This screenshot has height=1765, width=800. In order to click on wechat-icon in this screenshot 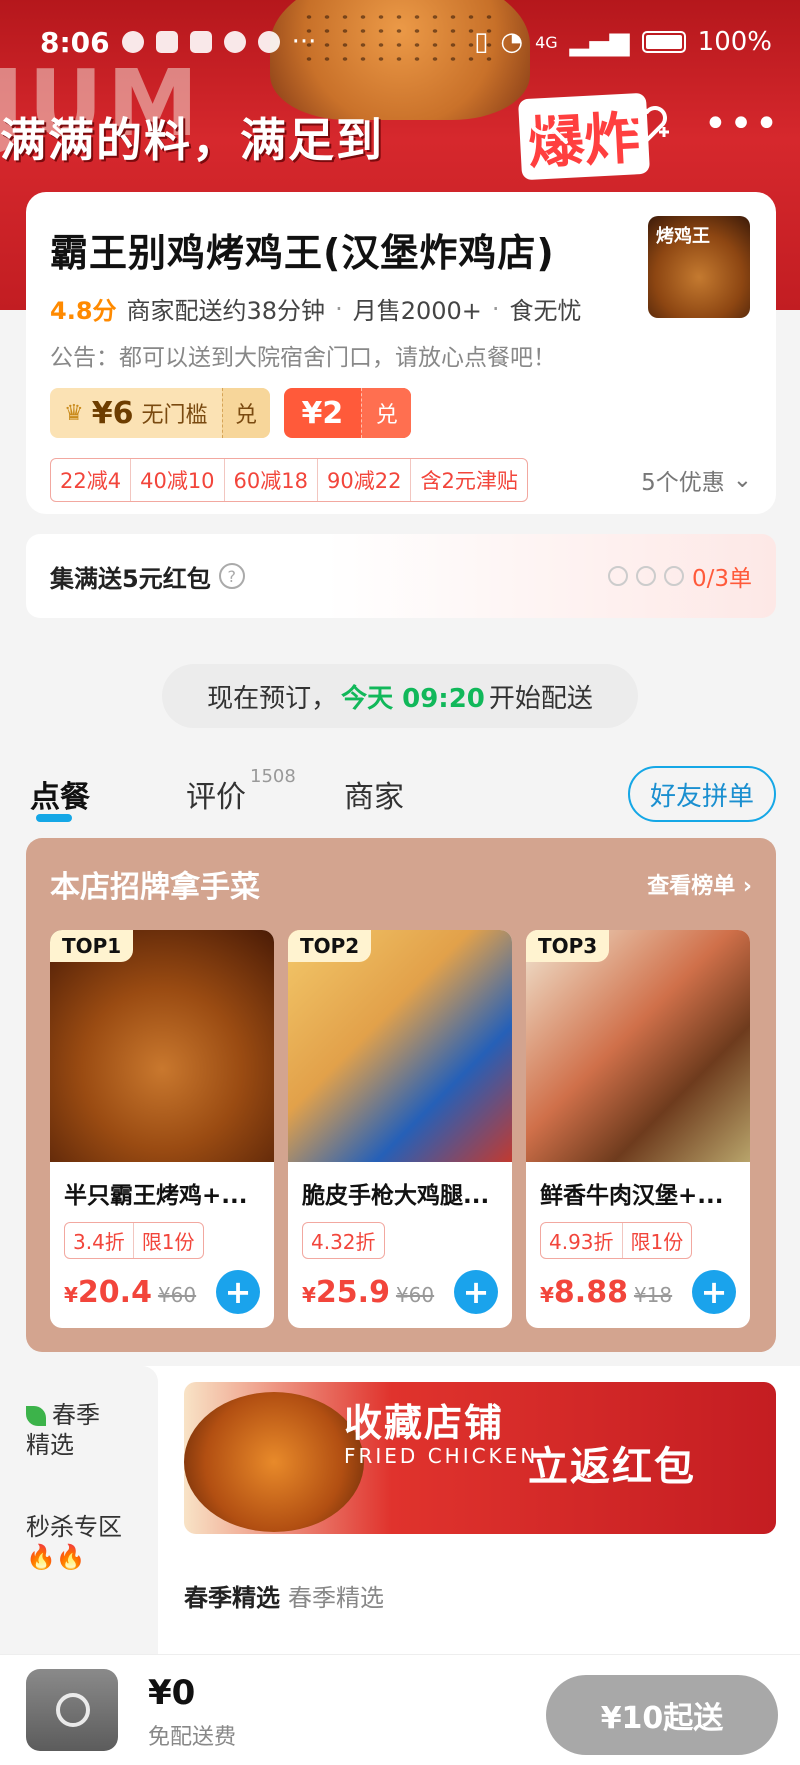, I will do `click(132, 42)`.